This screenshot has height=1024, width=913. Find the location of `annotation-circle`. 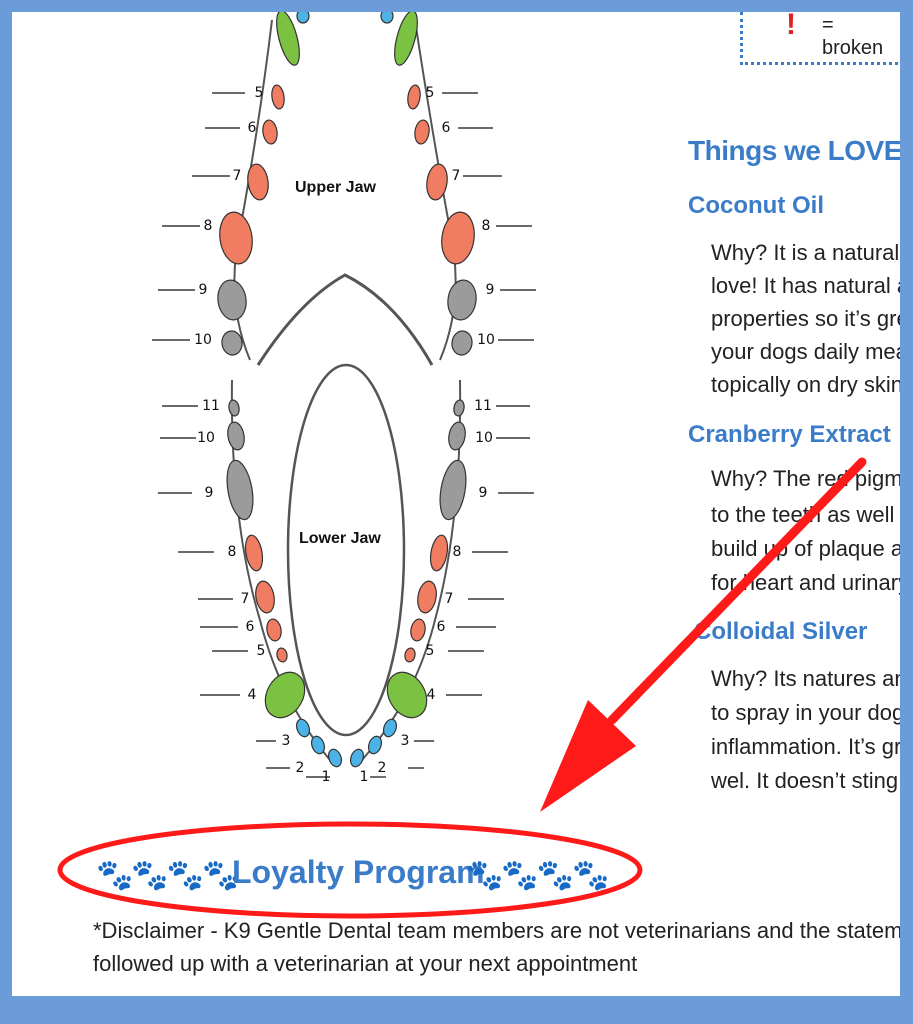

annotation-circle is located at coordinates (350, 870).